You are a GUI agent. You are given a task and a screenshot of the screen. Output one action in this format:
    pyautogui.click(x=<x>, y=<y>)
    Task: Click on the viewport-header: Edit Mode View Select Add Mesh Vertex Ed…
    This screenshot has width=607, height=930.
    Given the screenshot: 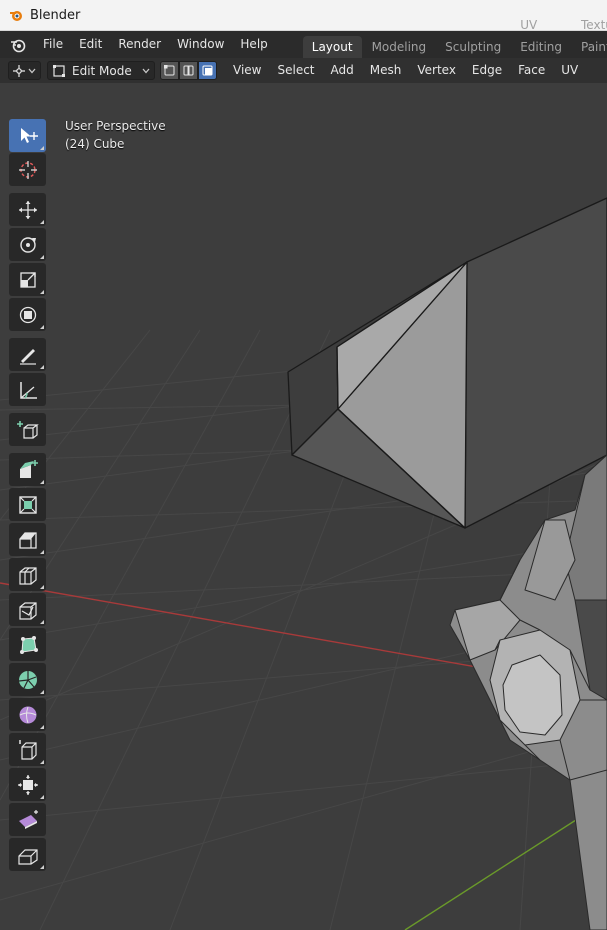 What is the action you would take?
    pyautogui.click(x=303, y=70)
    